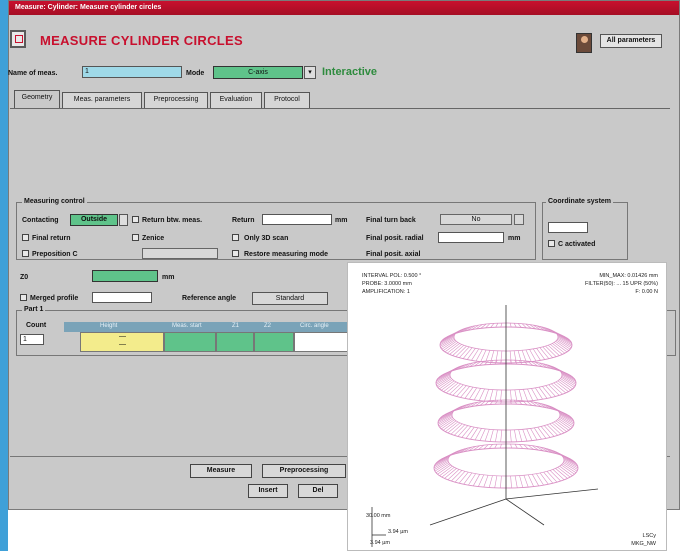 The image size is (680, 551). I want to click on name-input: 1, so click(132, 72).